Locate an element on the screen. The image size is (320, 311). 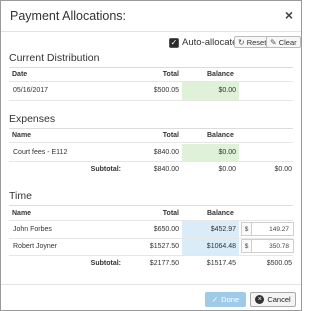
expenses-subtotal-balance: $0.00 is located at coordinates (227, 169).